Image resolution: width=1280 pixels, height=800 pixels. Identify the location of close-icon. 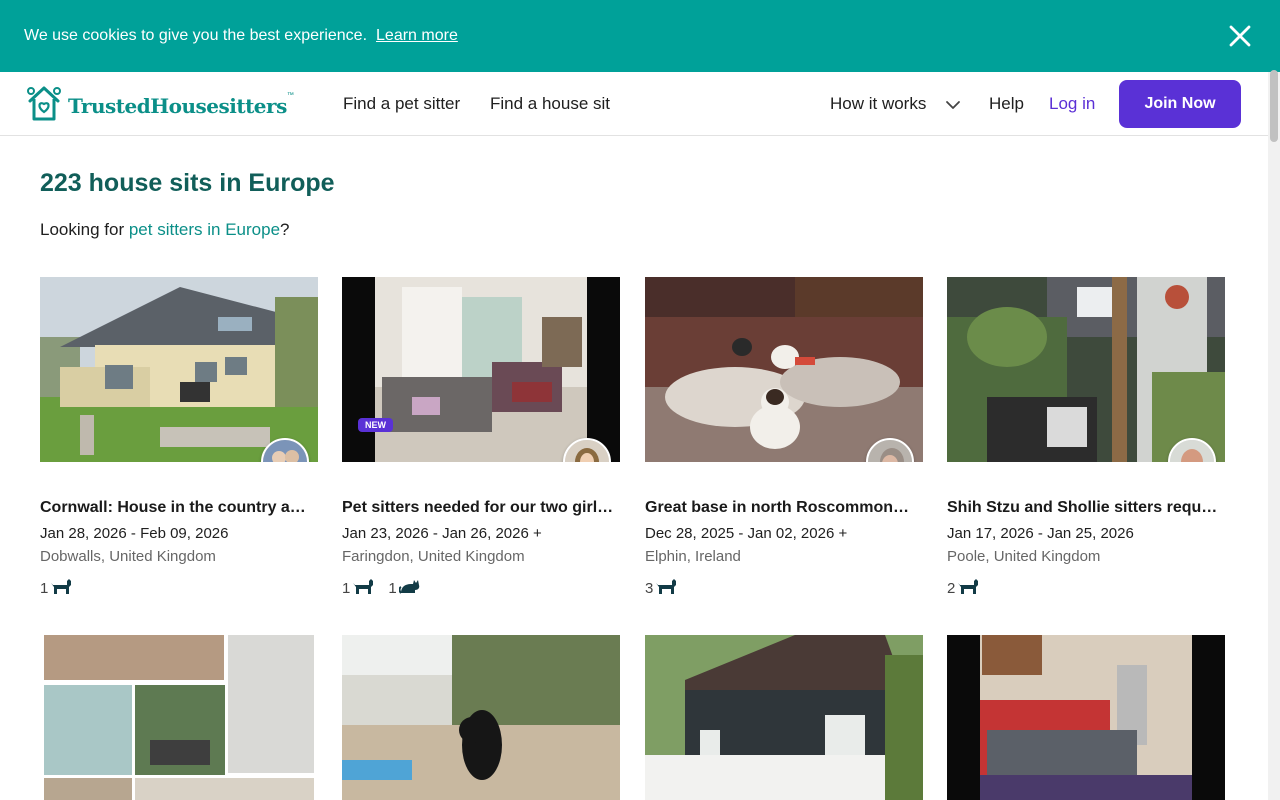
(1240, 36).